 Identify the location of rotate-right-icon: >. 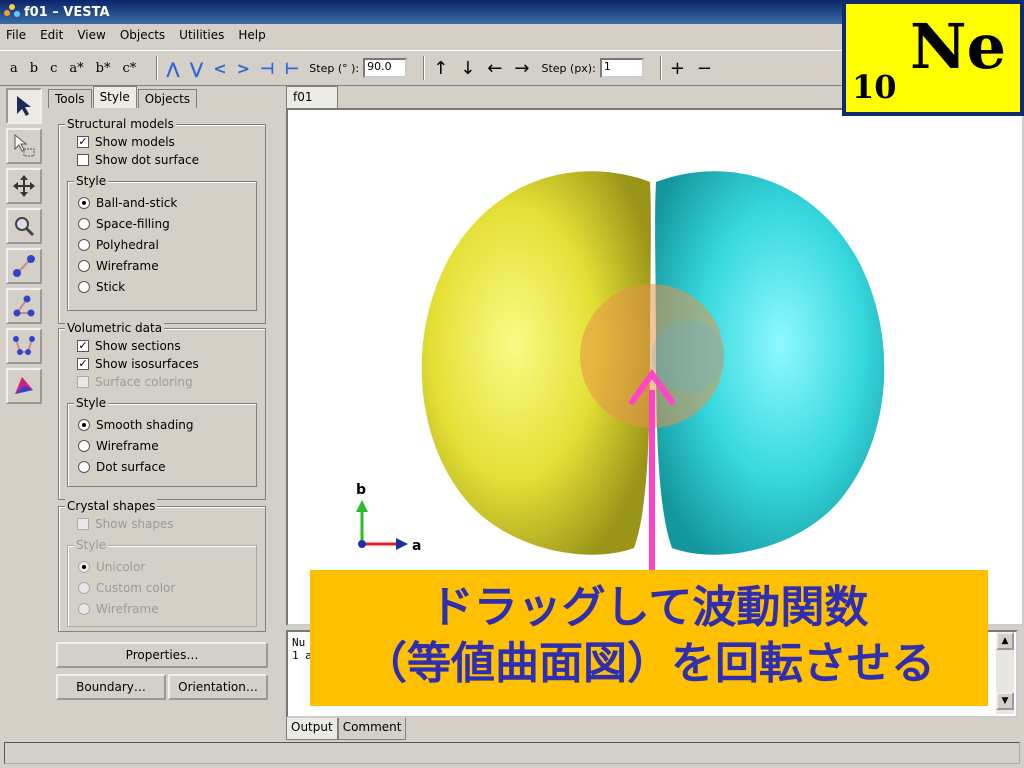
(243, 68).